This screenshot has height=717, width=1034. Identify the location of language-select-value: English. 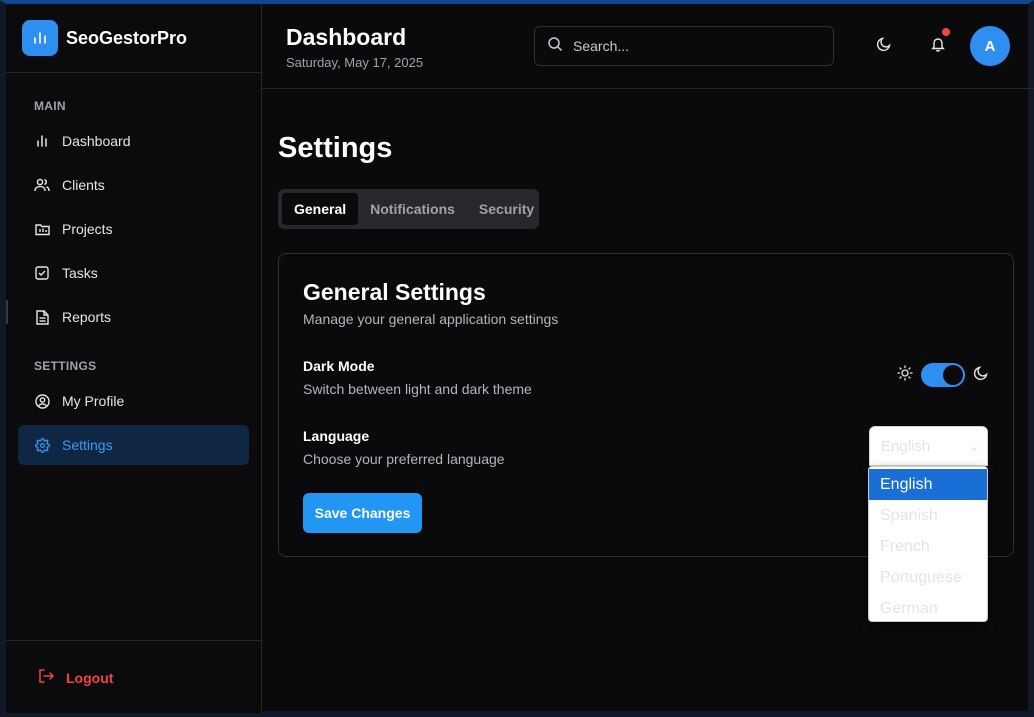
(906, 446).